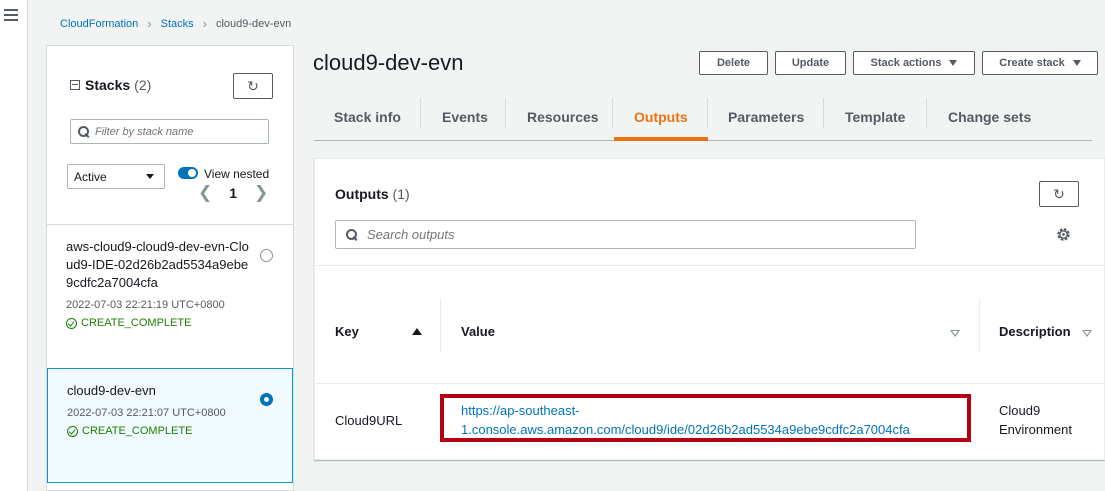 The height and width of the screenshot is (491, 1105). I want to click on create-stack-button: Create stack, so click(1040, 63).